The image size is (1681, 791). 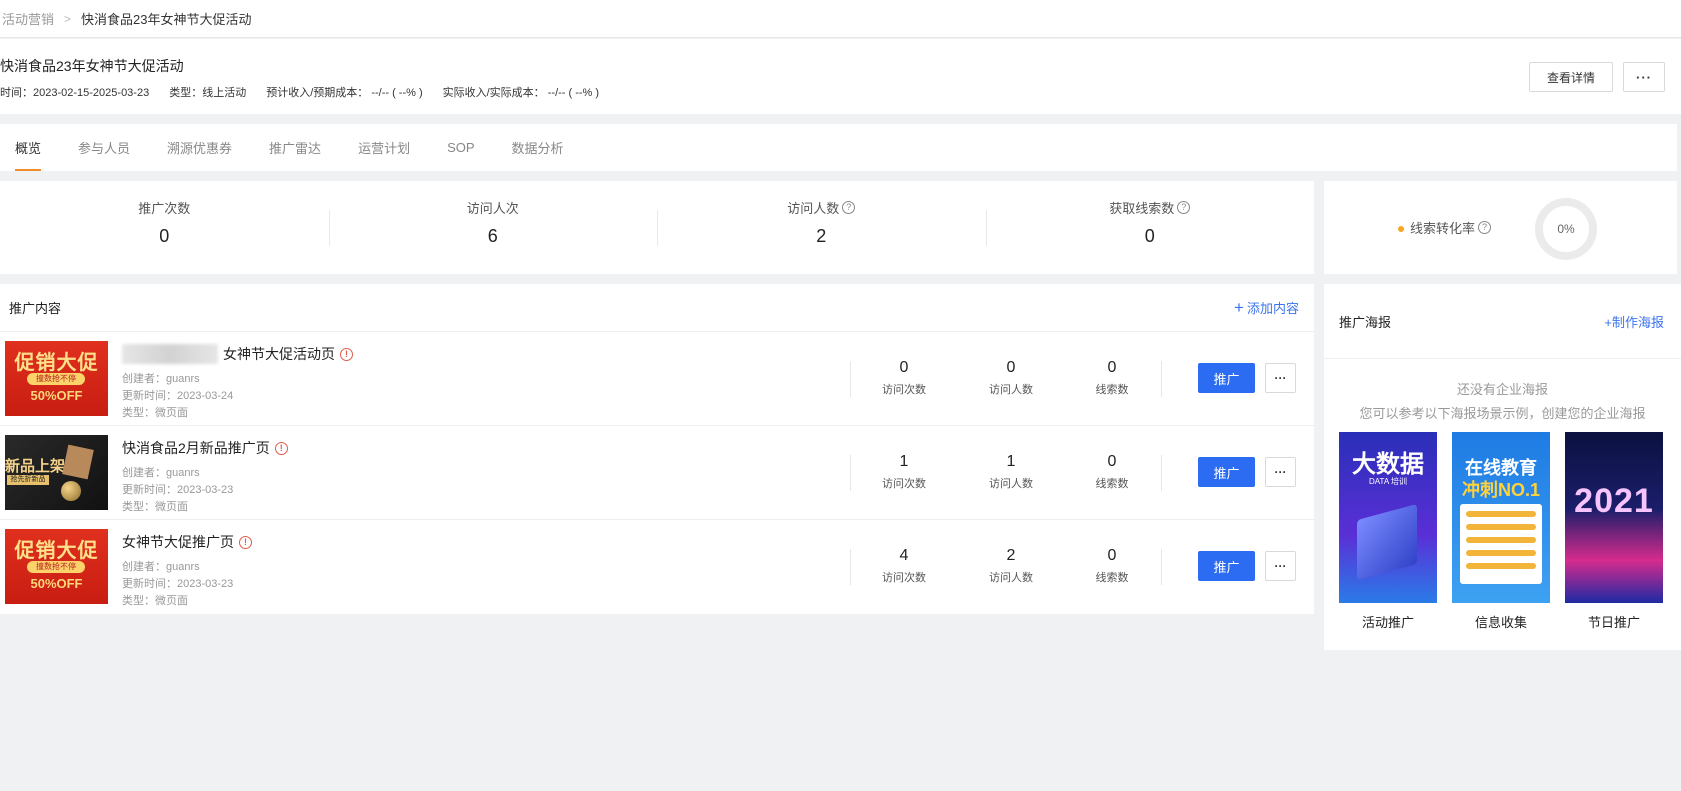 I want to click on tab-bar: 概览 参与人员 溯源优惠券 推广雷达 运营计划 SOP 数据分析, so click(x=838, y=147).